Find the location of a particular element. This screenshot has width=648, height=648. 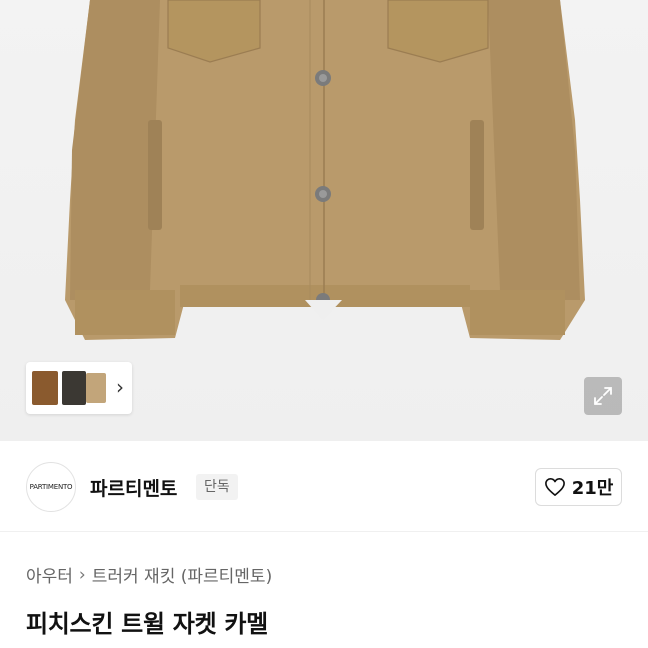

expand-button is located at coordinates (603, 396).